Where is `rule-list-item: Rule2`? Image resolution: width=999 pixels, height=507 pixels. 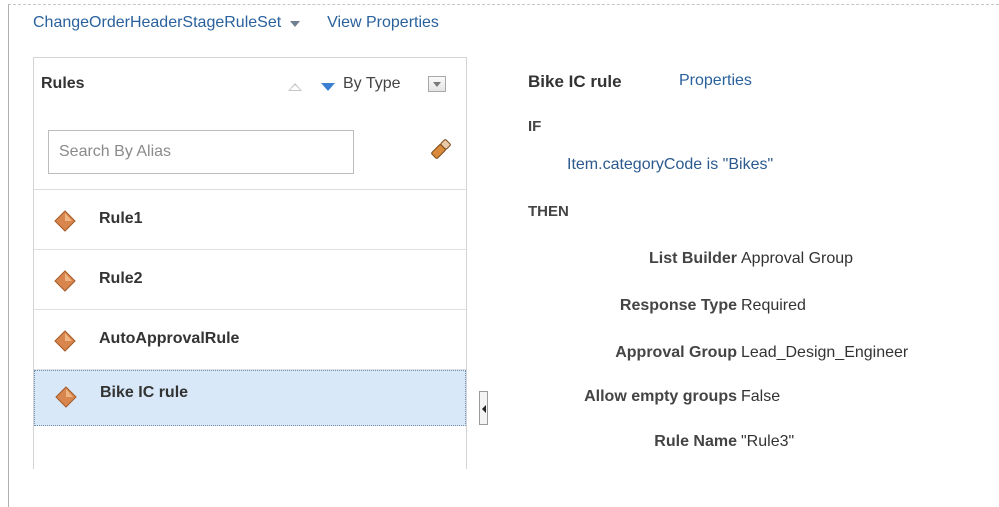 rule-list-item: Rule2 is located at coordinates (250, 280).